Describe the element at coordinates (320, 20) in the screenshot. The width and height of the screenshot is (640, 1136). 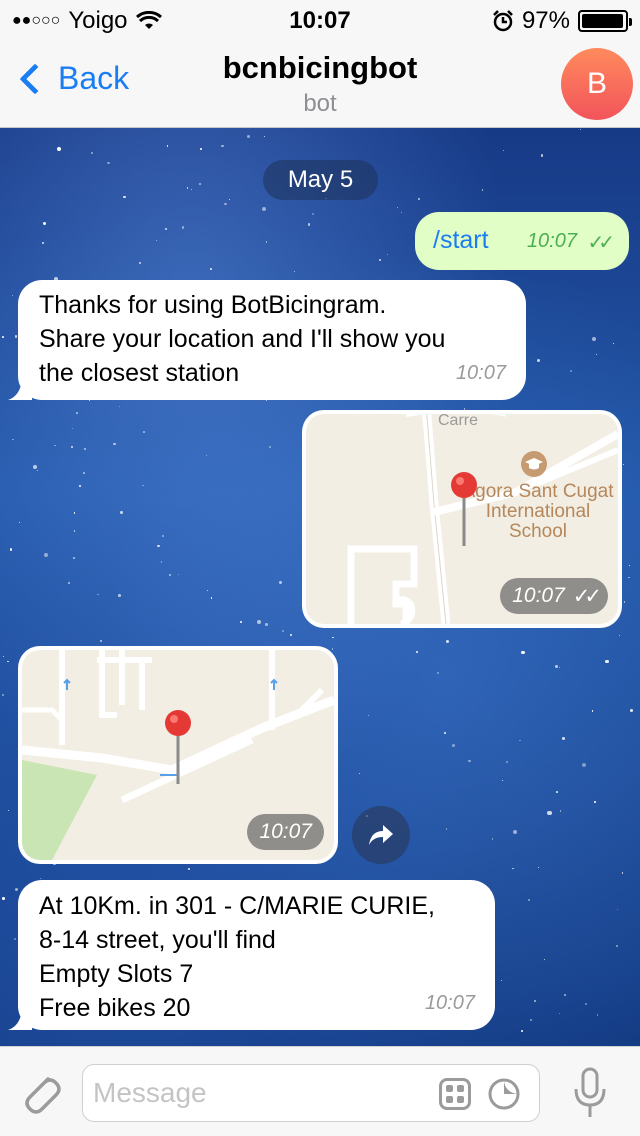
I see `status-bar: ●●○○○ Yoigo 10:07 97%` at that location.